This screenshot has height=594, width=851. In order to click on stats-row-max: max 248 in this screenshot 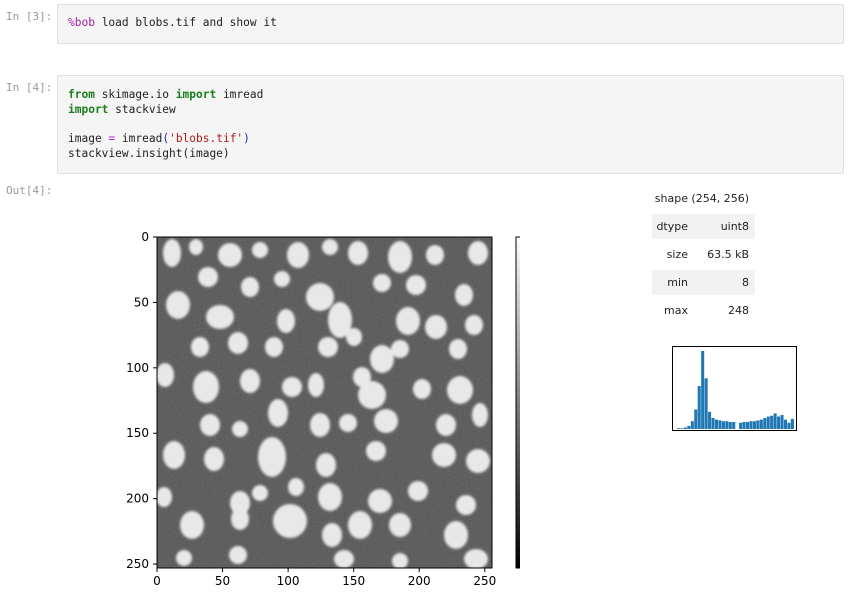, I will do `click(703, 310)`.